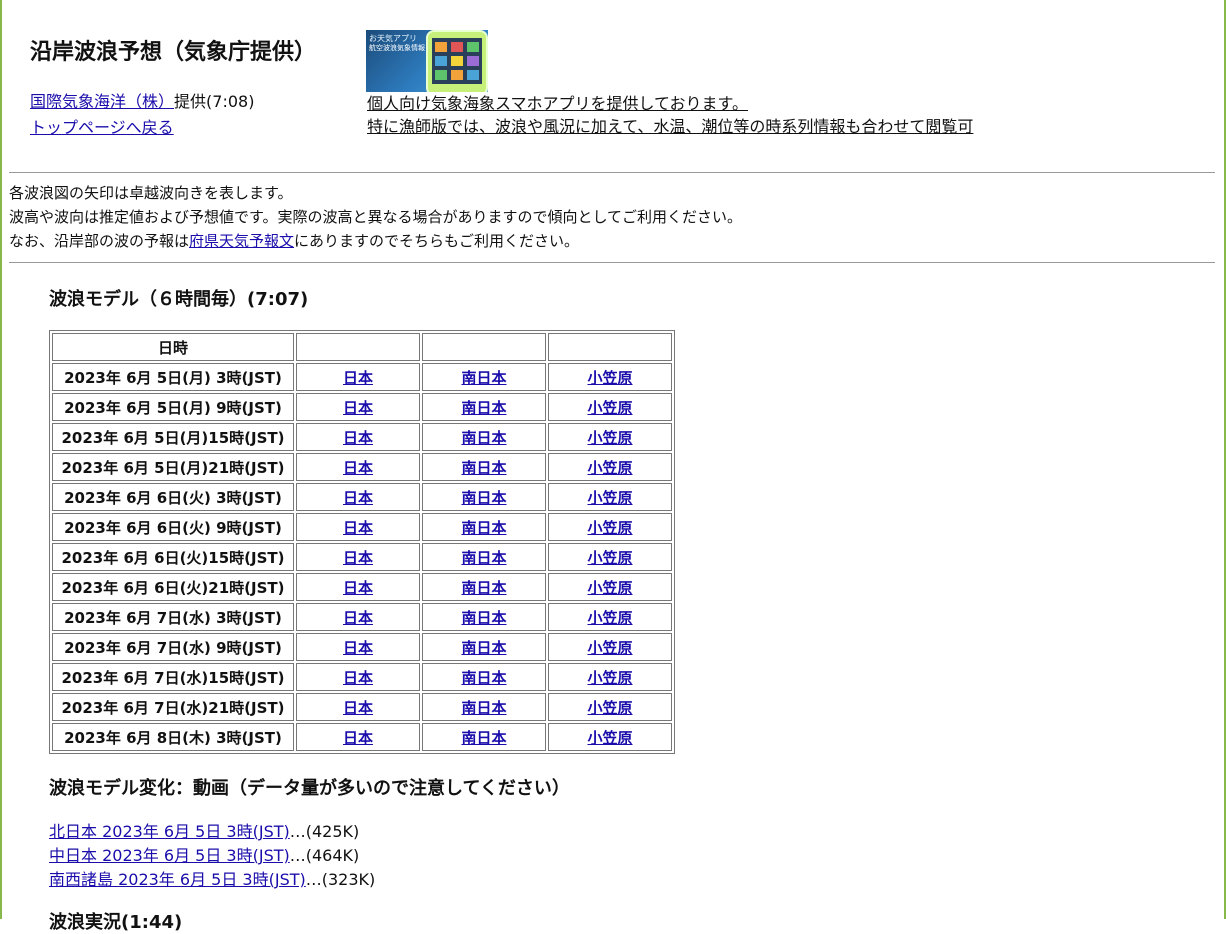 The width and height of the screenshot is (1226, 934). What do you see at coordinates (437, 241) in the screenshot?
I see `note-line-3-suffix: にありますのでそちらもご利用ください。` at bounding box center [437, 241].